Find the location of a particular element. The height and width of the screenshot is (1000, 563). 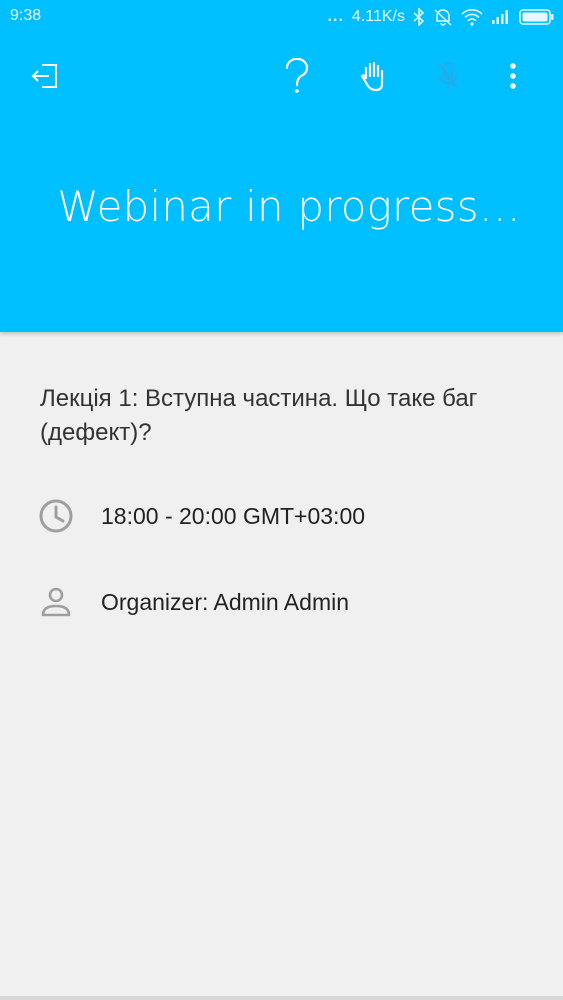

signal-icon is located at coordinates (501, 17).